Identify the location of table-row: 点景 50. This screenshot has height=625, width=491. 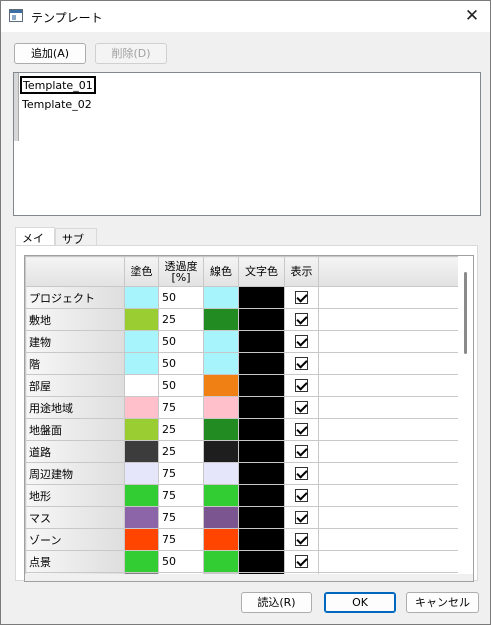
(243, 561).